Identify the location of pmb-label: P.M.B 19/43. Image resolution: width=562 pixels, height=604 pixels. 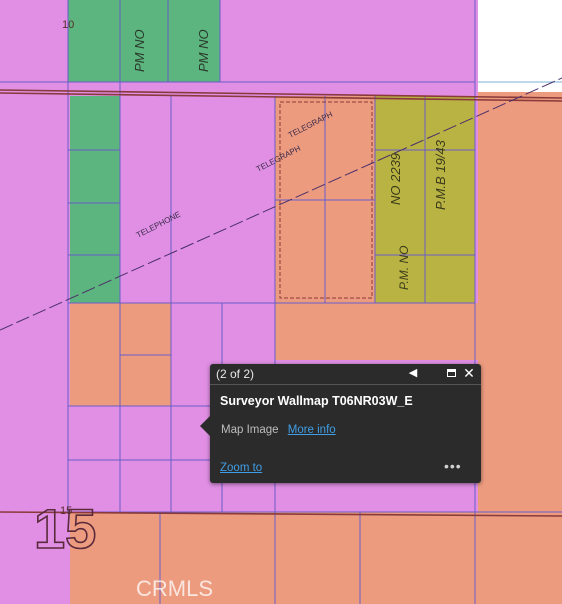
(440, 174).